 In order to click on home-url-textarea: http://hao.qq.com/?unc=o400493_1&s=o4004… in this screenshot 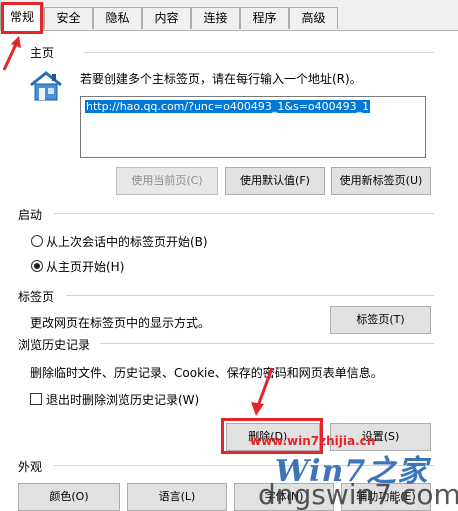, I will do `click(253, 127)`.